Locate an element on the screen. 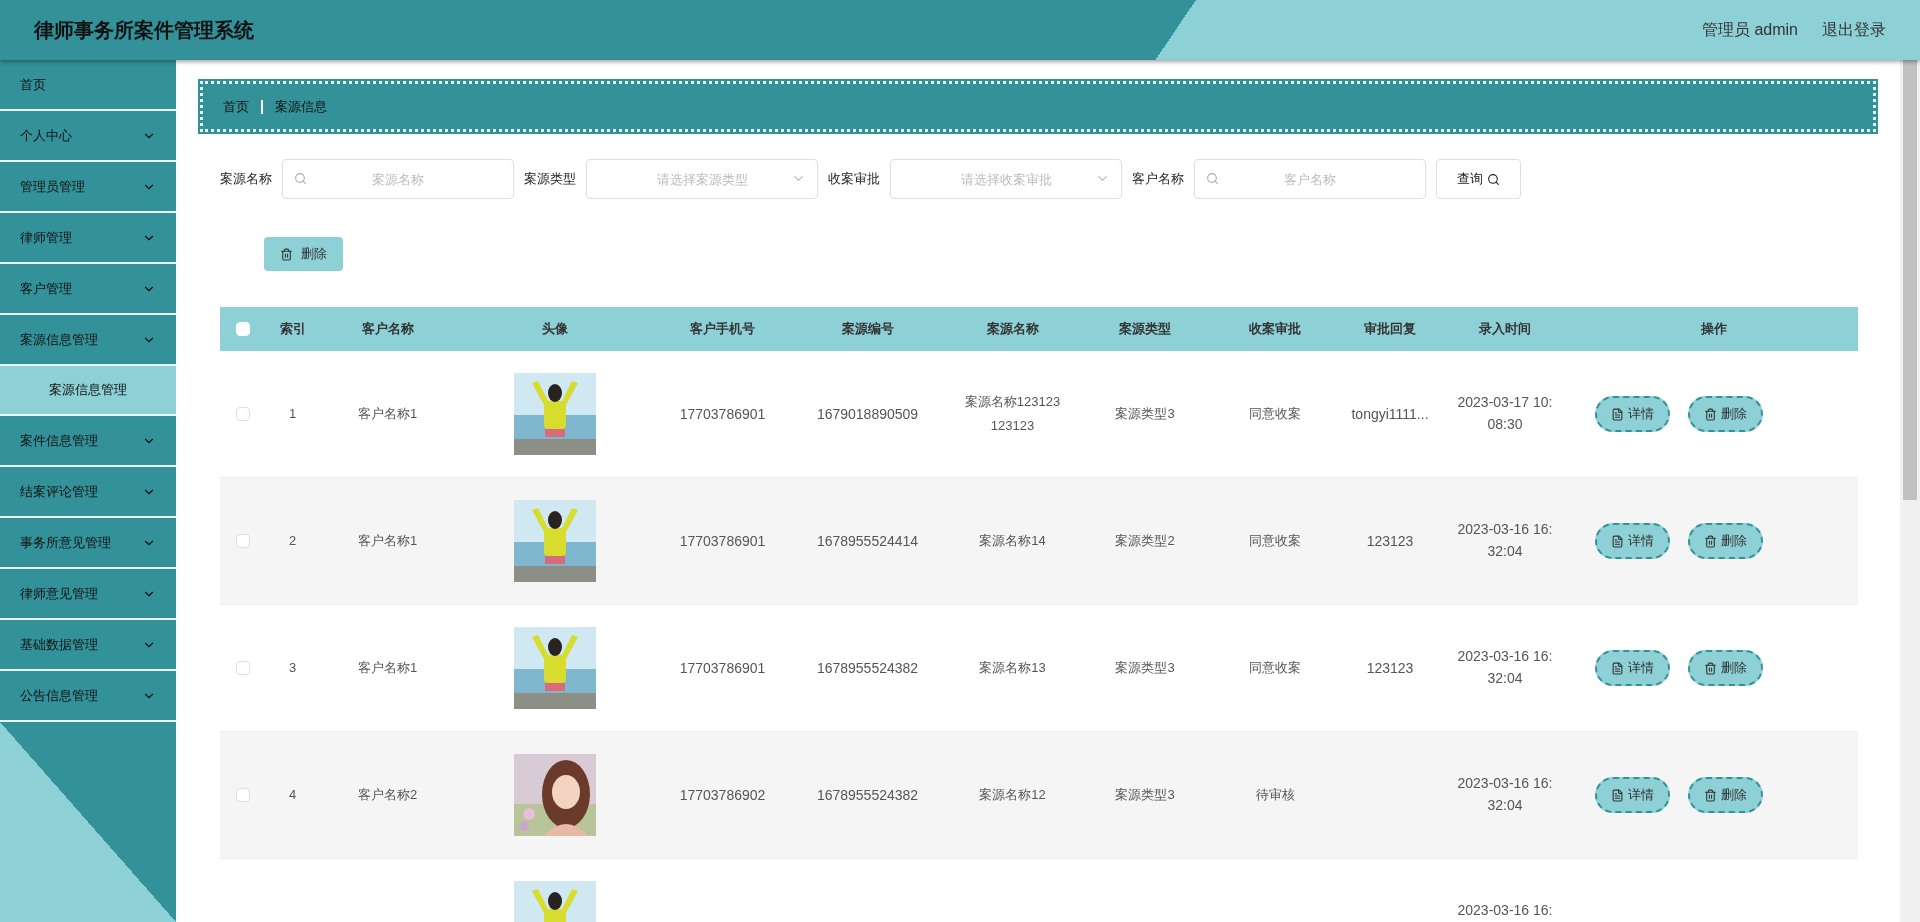 The height and width of the screenshot is (922, 1920). sidebar-item: 律师管理 is located at coordinates (88, 238).